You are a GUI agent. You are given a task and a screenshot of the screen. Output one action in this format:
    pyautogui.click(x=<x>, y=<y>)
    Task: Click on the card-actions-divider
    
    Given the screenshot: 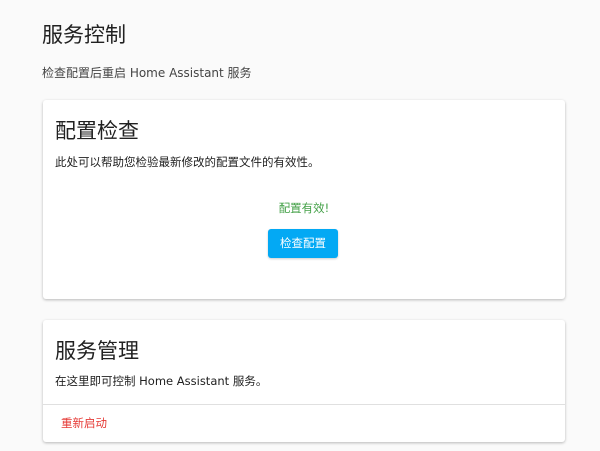 What is the action you would take?
    pyautogui.click(x=304, y=404)
    